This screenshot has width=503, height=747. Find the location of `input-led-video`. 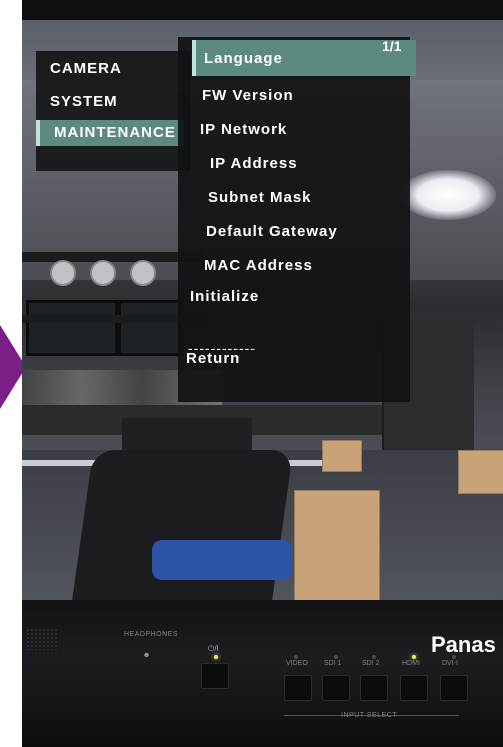

input-led-video is located at coordinates (296, 657).